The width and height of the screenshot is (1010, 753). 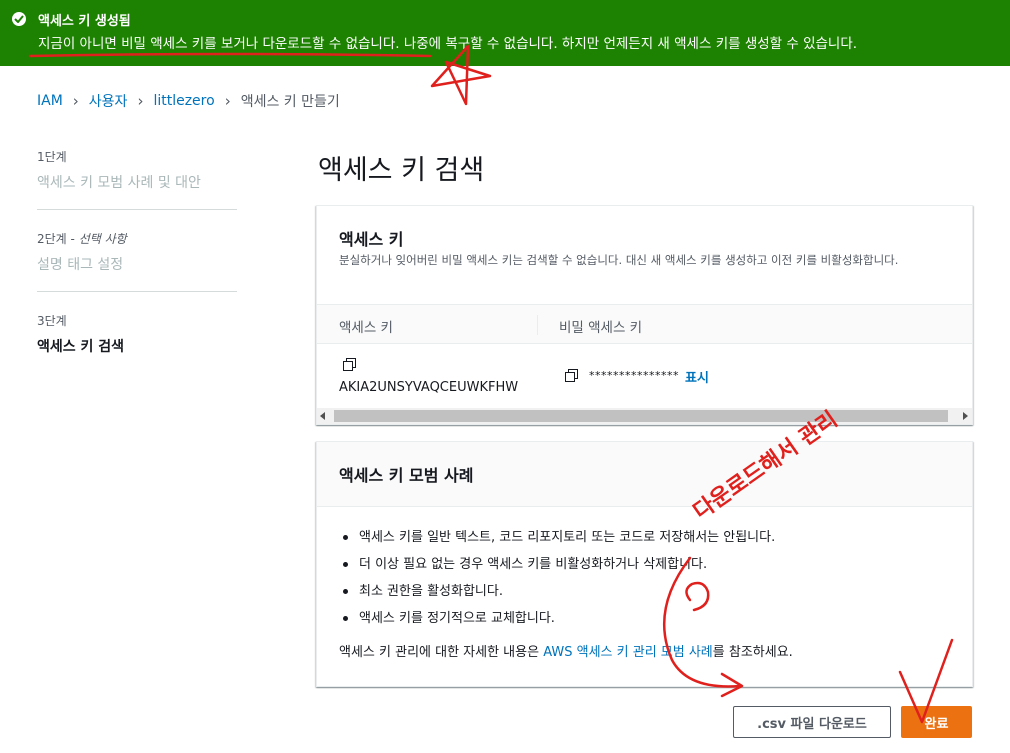 I want to click on page-title: 액세스 키 검색, so click(x=401, y=170).